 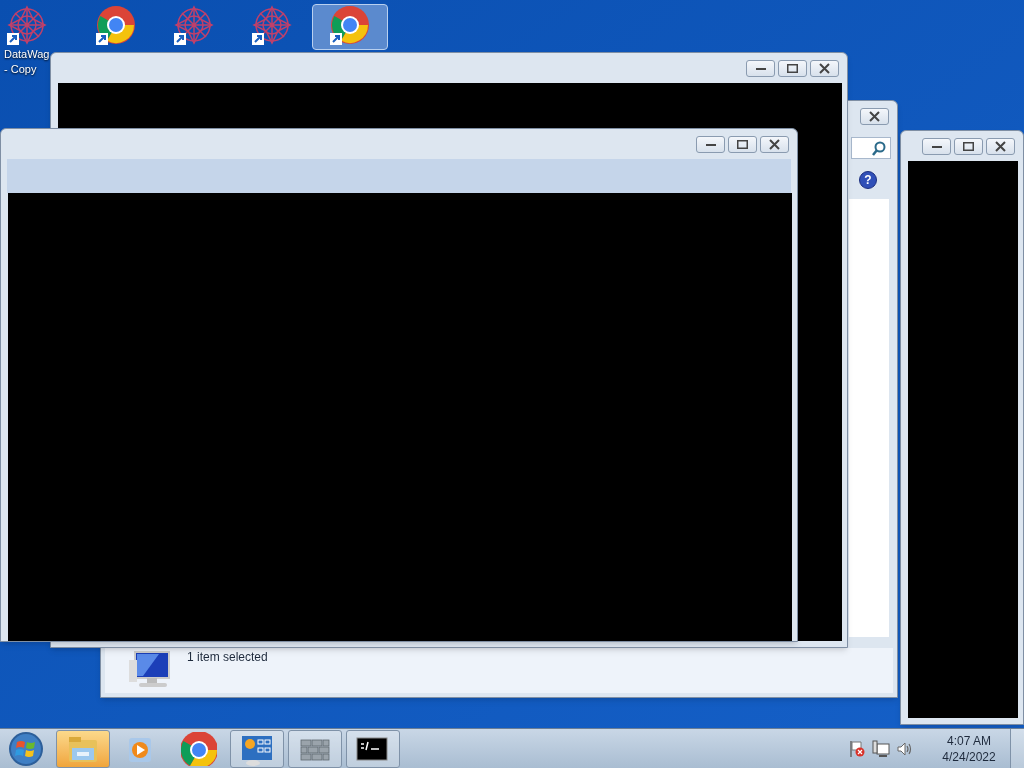 I want to click on desktop-shortcut, so click(x=350, y=27).